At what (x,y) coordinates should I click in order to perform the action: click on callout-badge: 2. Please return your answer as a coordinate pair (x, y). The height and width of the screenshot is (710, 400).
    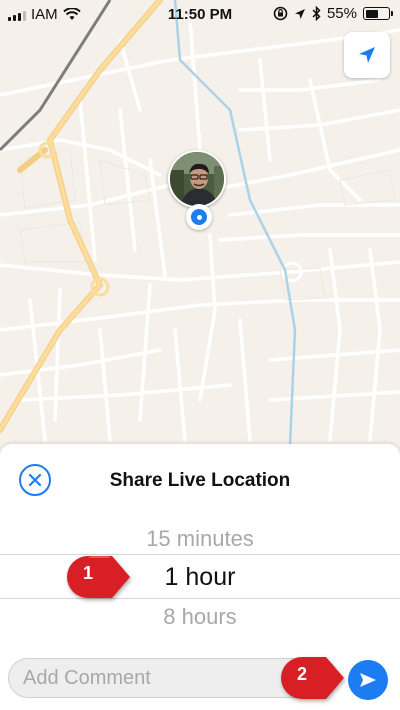
    Looking at the image, I should click on (313, 678).